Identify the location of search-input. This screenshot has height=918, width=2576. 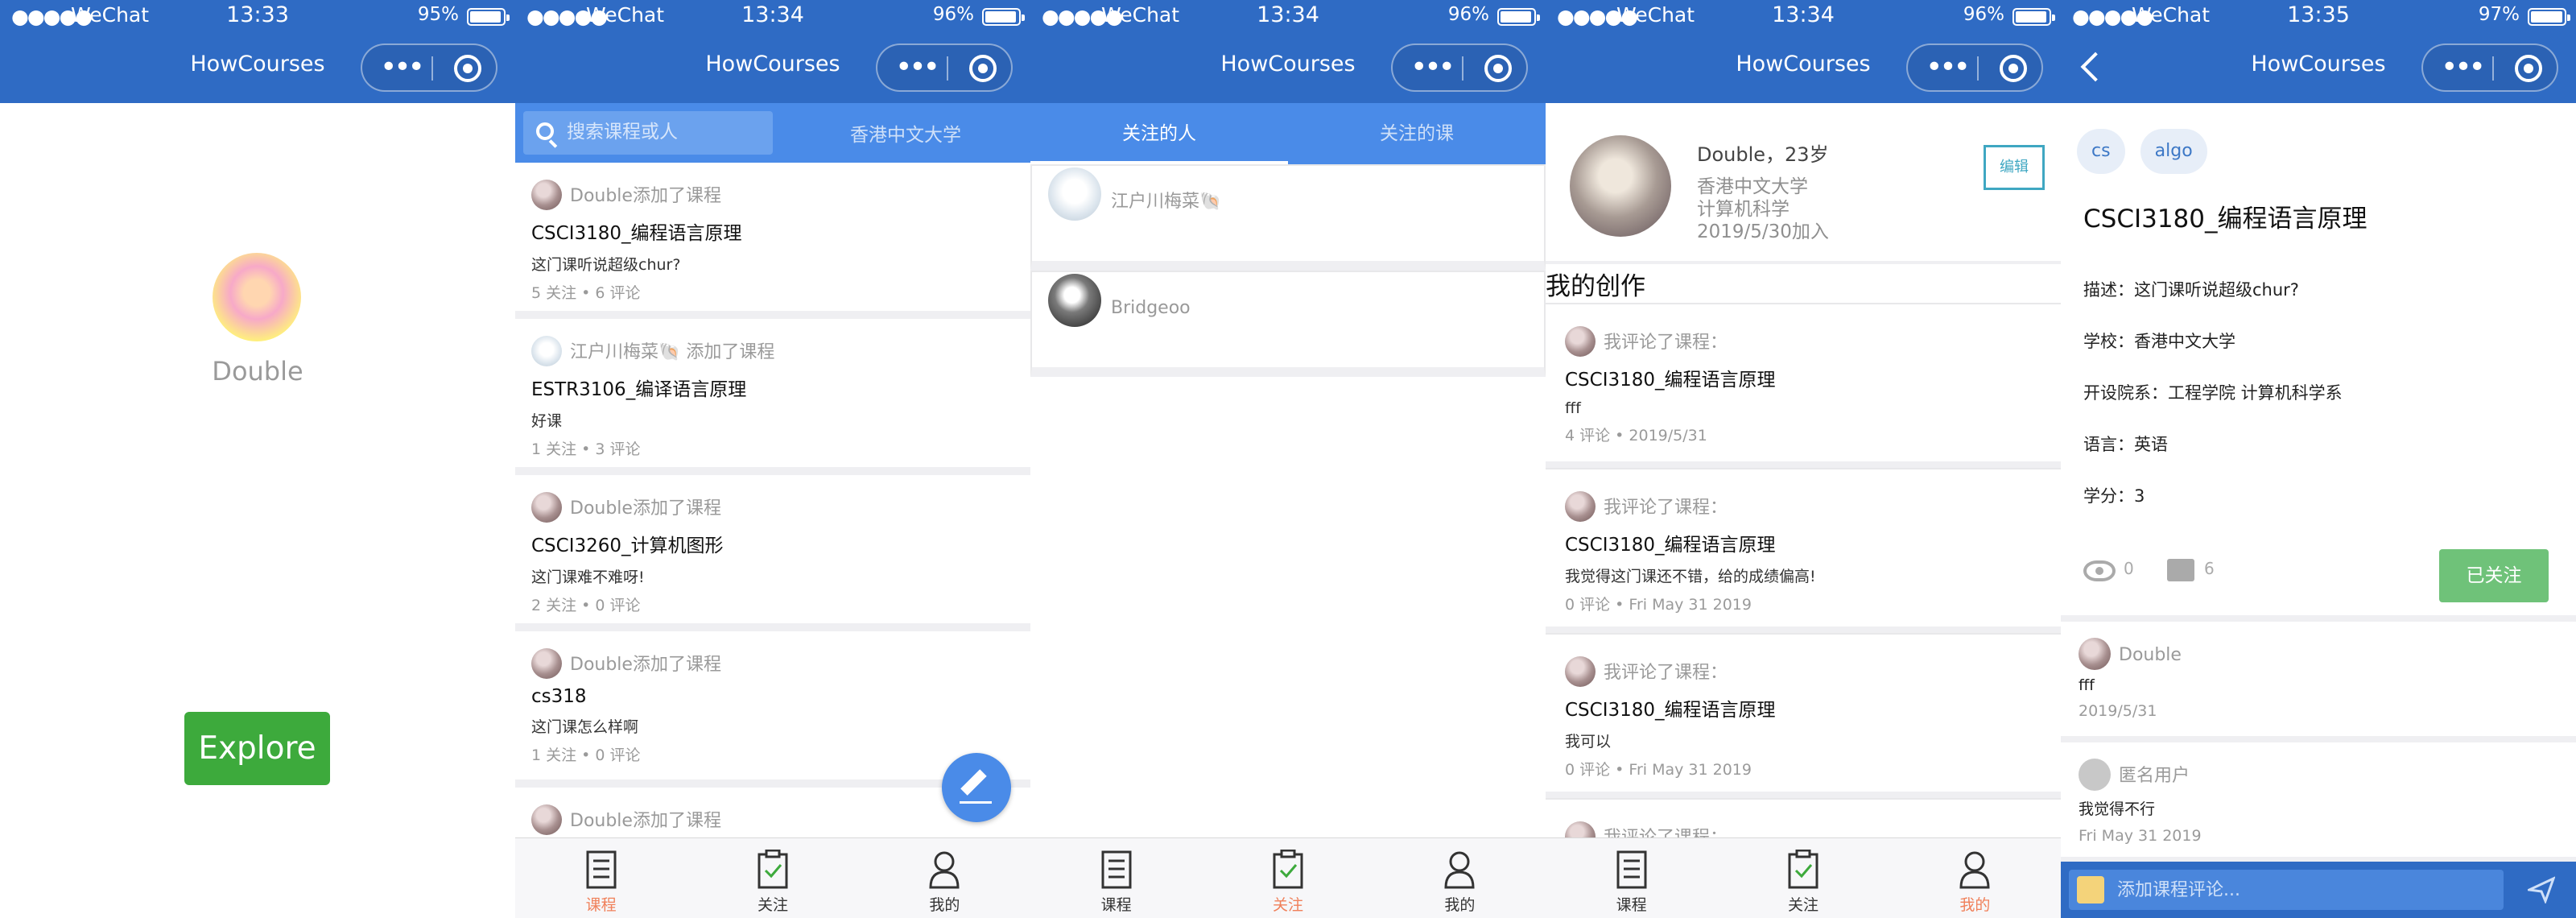
(667, 132).